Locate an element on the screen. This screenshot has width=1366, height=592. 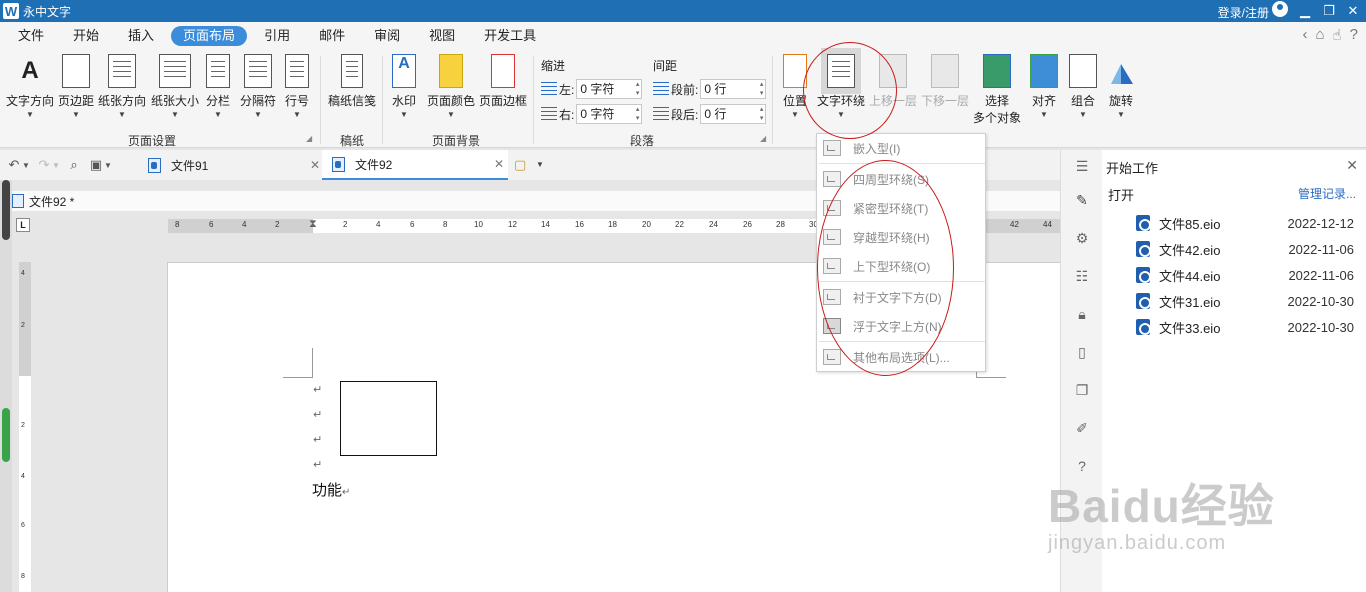
menu-separator is located at coordinates (902, 163).